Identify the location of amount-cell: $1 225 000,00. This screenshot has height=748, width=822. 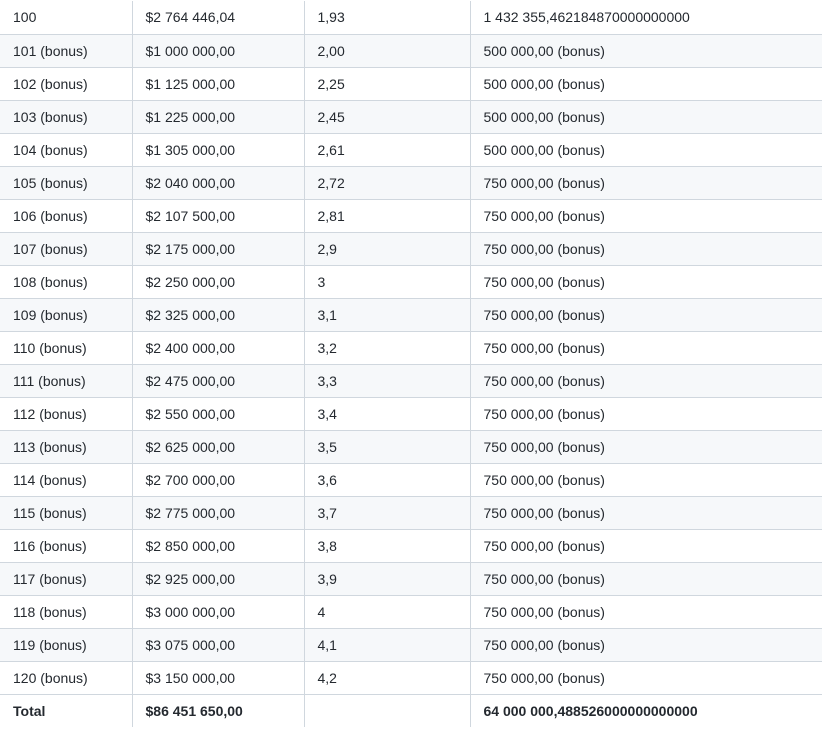
(218, 116).